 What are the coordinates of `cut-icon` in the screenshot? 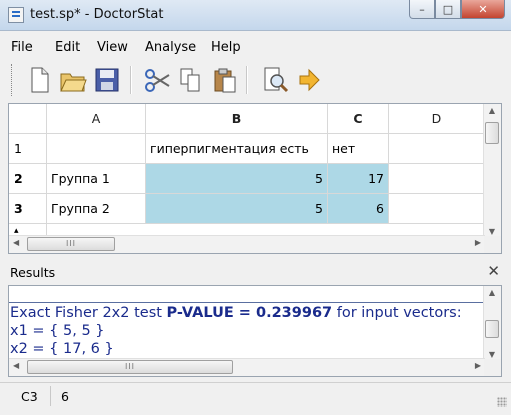 It's located at (157, 80).